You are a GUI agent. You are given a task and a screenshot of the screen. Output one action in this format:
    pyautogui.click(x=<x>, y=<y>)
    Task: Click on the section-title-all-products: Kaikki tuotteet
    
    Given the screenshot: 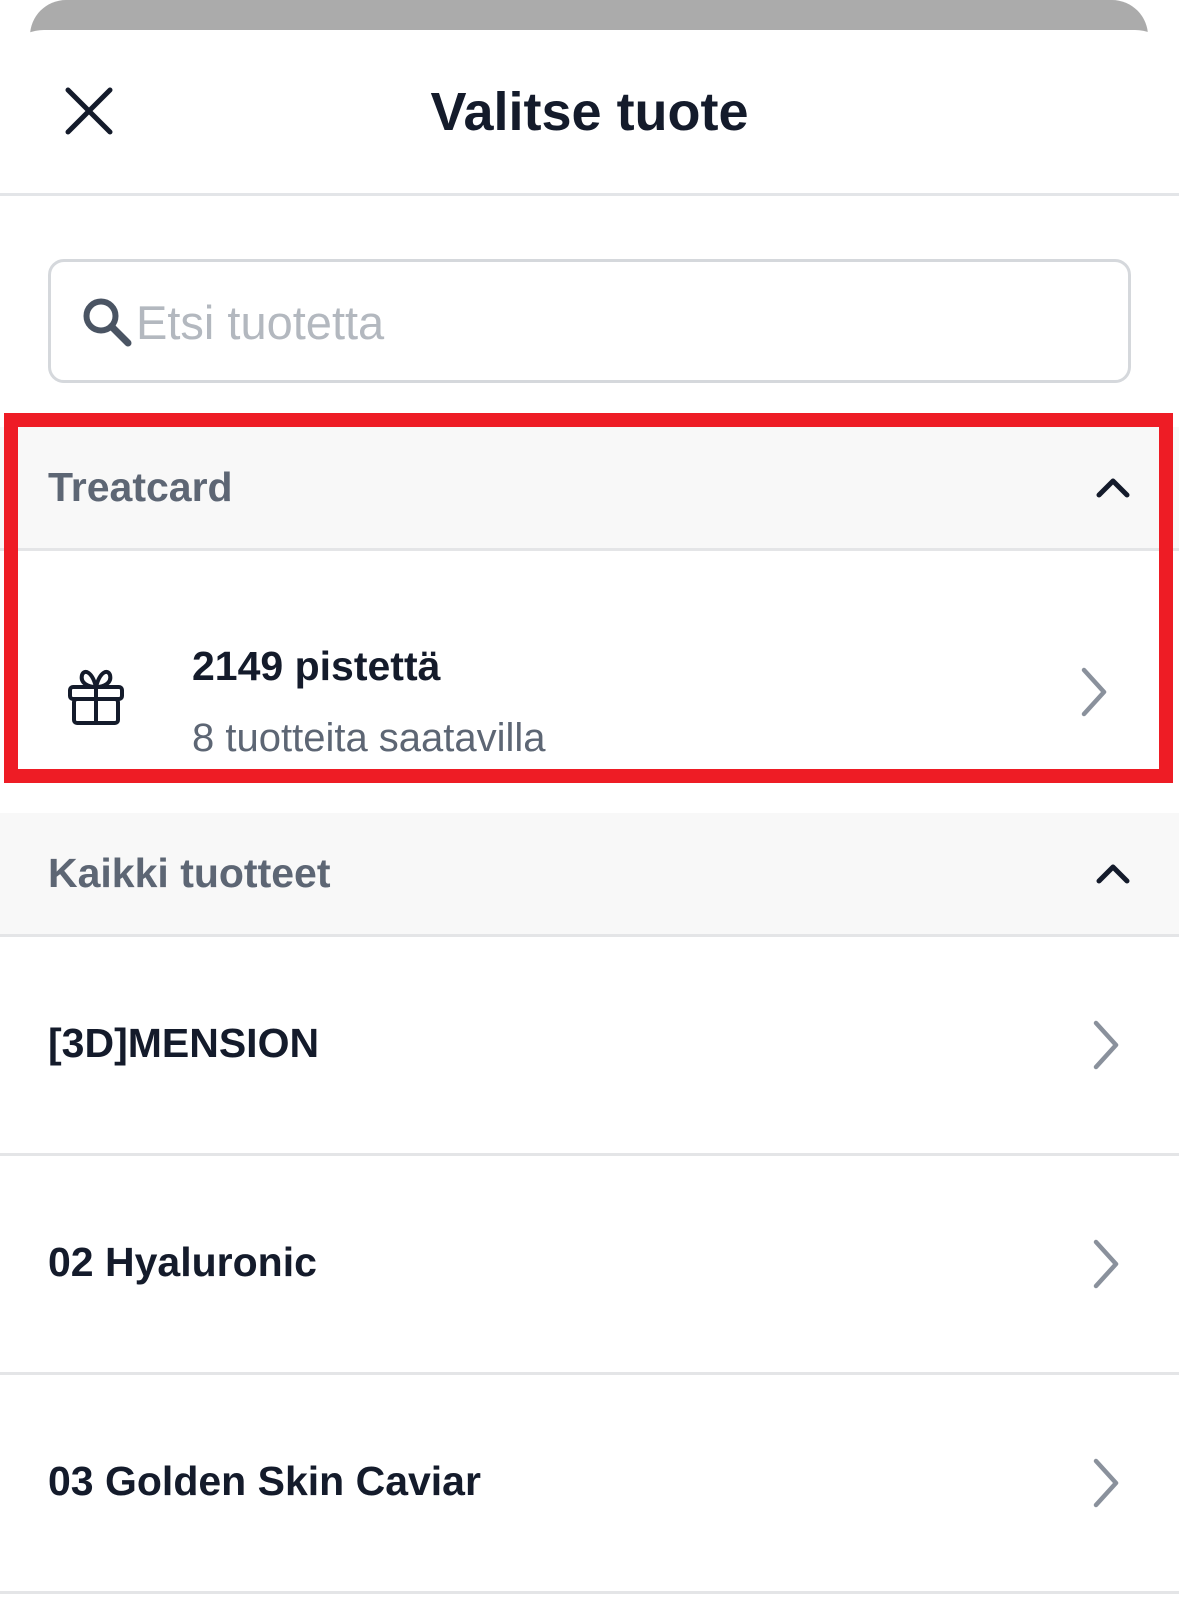 What is the action you would take?
    pyautogui.click(x=189, y=873)
    